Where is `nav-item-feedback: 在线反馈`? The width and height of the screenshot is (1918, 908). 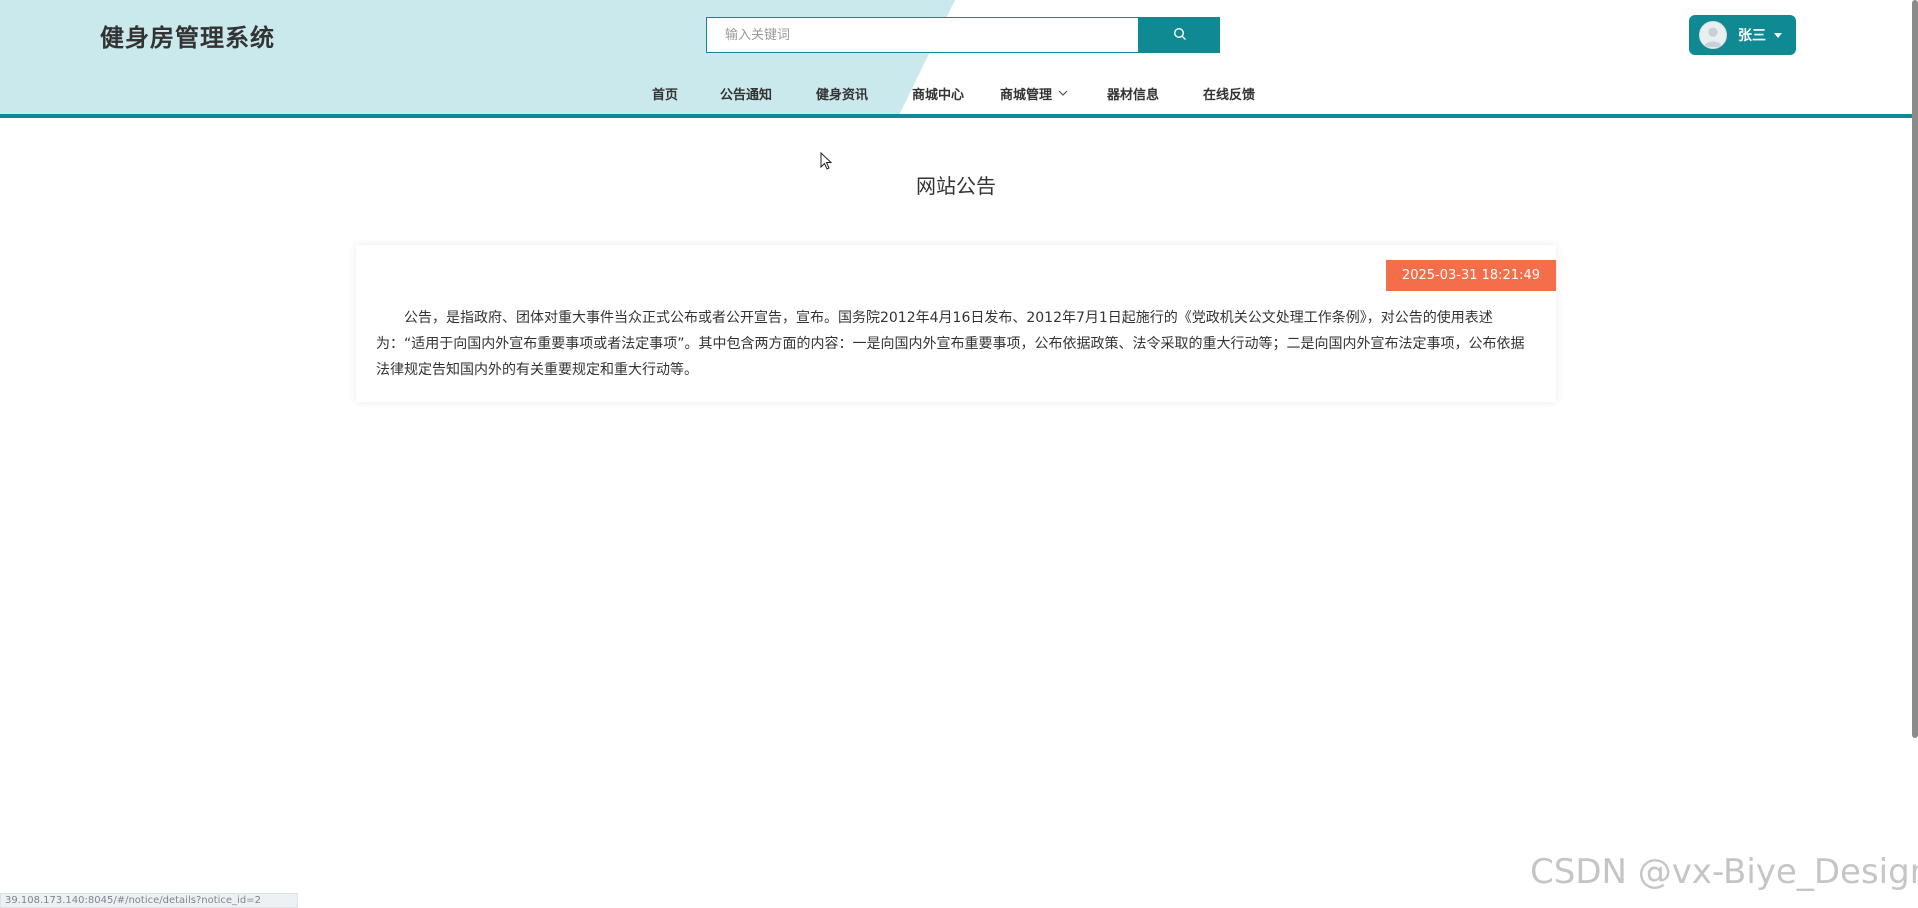
nav-item-feedback: 在线反馈 is located at coordinates (1229, 93).